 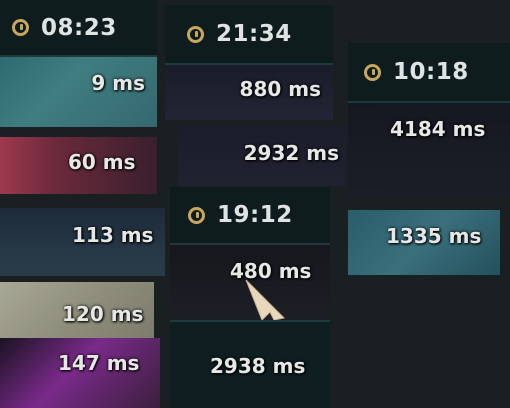 What do you see at coordinates (429, 150) in the screenshot?
I see `latency-tile-3: 4184 ms` at bounding box center [429, 150].